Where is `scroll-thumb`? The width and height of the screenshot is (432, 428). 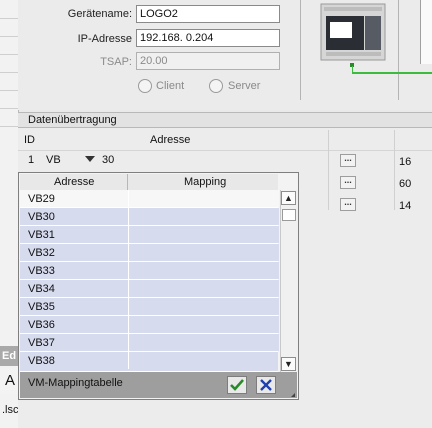
scroll-thumb is located at coordinates (289, 215).